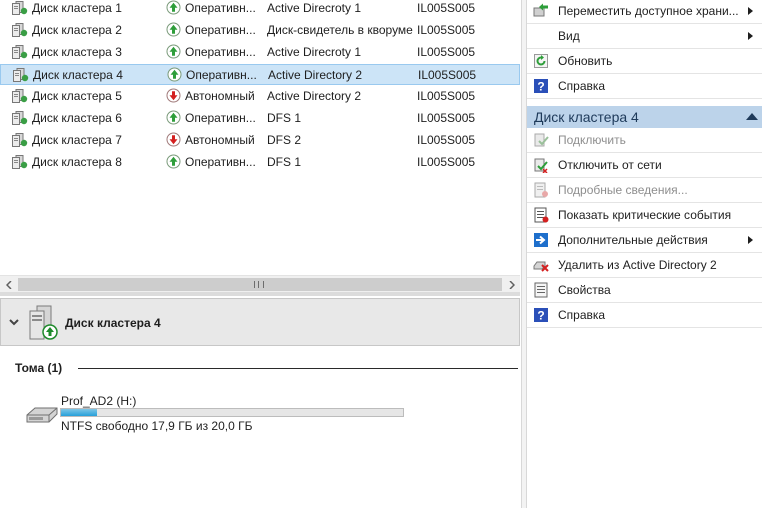 The image size is (762, 508). What do you see at coordinates (79, 412) in the screenshot?
I see `volume-usage-fill` at bounding box center [79, 412].